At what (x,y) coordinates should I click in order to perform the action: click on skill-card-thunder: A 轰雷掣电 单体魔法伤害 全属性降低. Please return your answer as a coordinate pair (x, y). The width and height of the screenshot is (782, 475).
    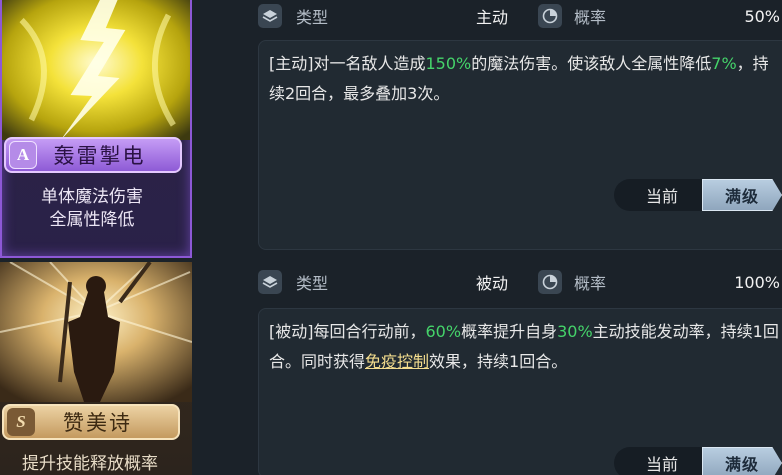
    Looking at the image, I should click on (96, 129).